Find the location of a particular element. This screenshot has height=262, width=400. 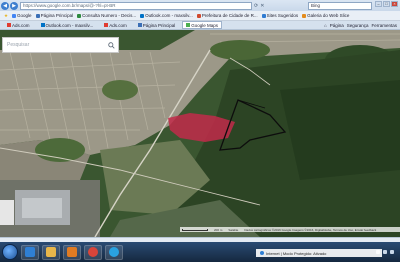

globe-icon is located at coordinates (262, 253).